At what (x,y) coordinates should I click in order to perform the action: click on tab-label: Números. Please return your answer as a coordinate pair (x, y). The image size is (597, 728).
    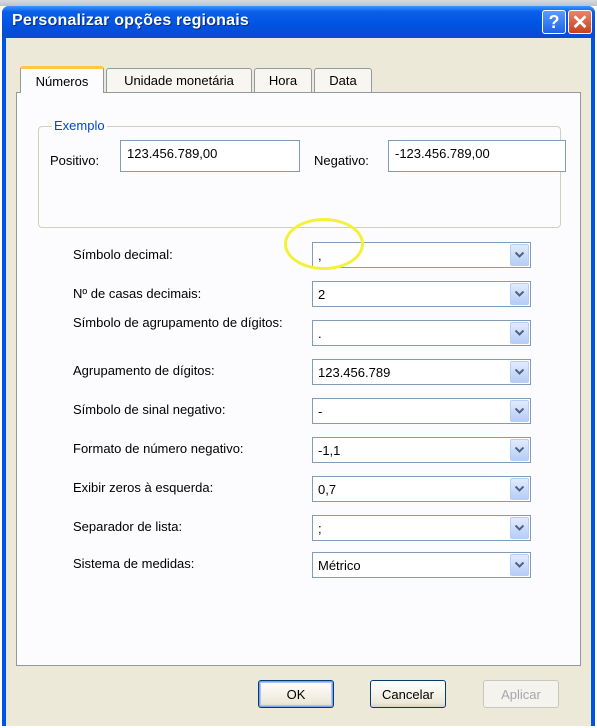
    Looking at the image, I should click on (62, 81).